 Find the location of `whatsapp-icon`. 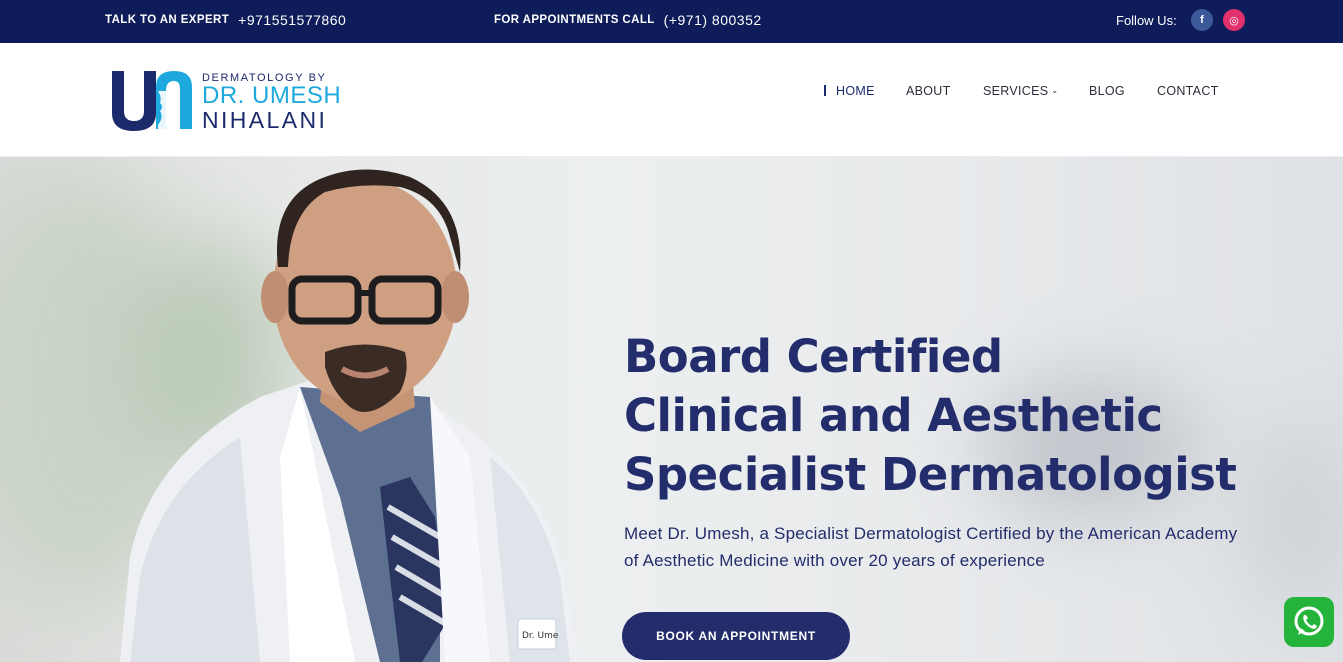

whatsapp-icon is located at coordinates (1309, 622).